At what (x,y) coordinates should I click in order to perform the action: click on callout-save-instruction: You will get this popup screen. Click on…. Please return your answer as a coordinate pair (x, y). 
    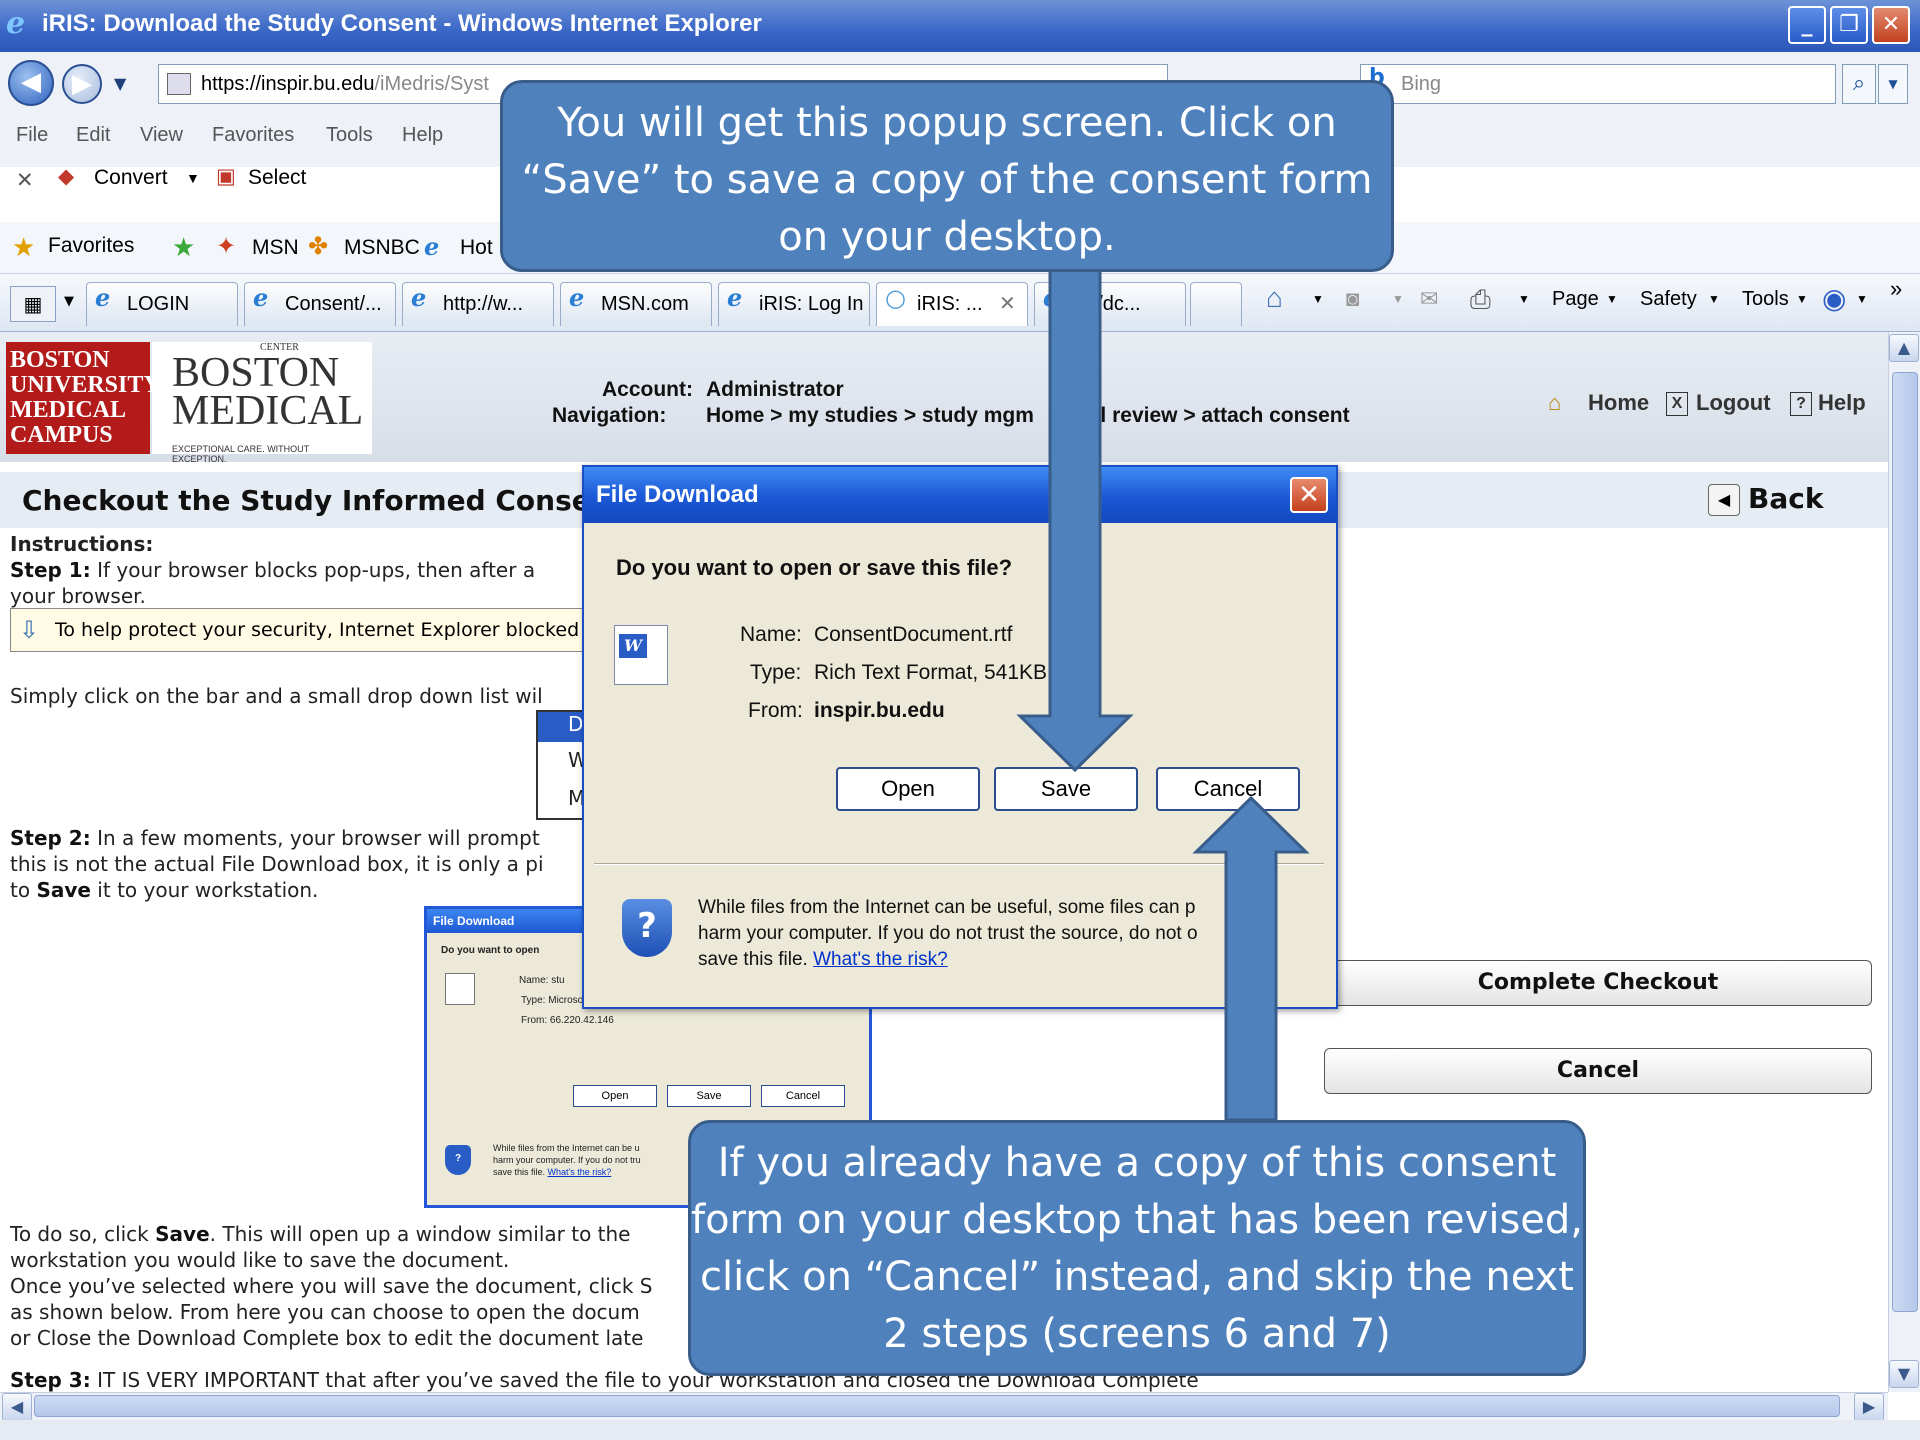
    Looking at the image, I should click on (947, 176).